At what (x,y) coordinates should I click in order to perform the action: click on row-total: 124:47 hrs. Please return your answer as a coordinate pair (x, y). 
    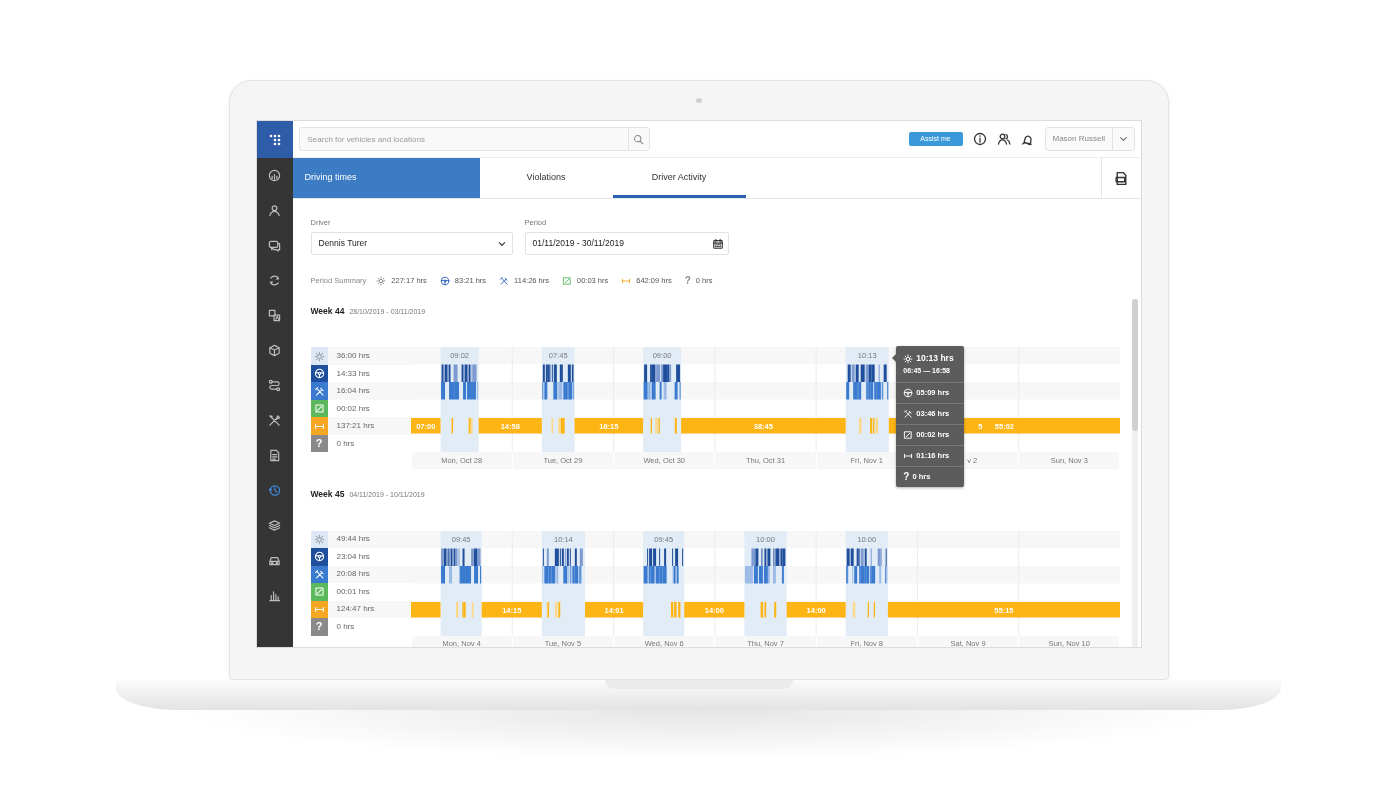
    Looking at the image, I should click on (355, 609).